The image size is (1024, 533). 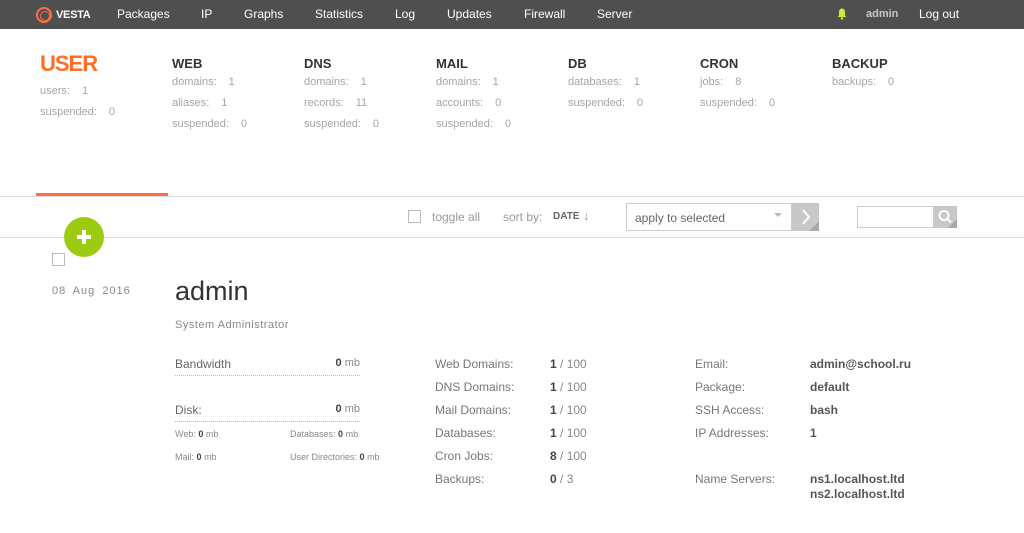 I want to click on stat-row: backups: 0, so click(x=863, y=82).